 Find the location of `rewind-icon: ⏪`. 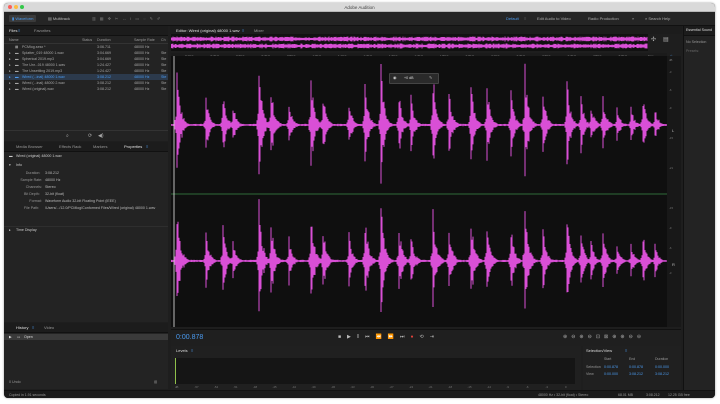

rewind-icon: ⏪ is located at coordinates (381, 337).